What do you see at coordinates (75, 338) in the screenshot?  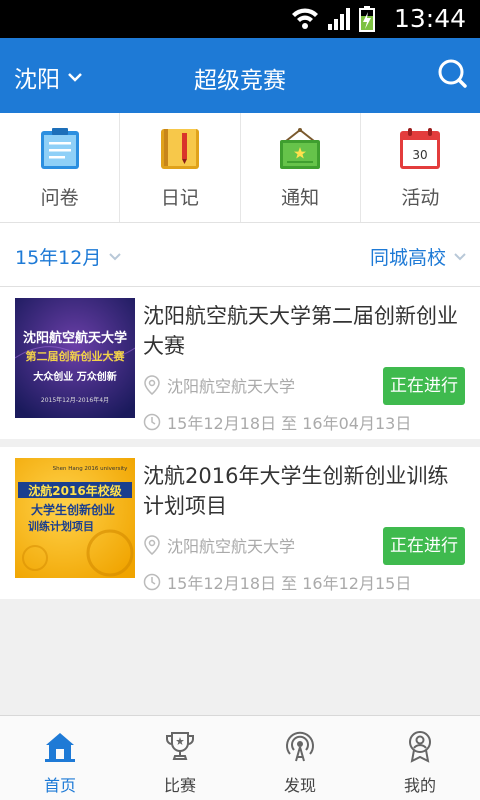 I see `poster-text: 沈阳航空航天大学` at bounding box center [75, 338].